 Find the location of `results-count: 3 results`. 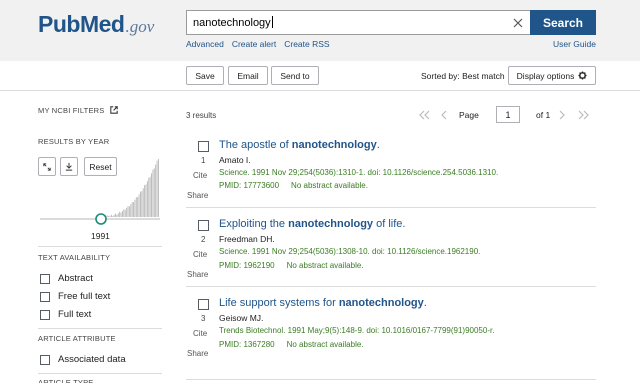

results-count: 3 results is located at coordinates (201, 115).